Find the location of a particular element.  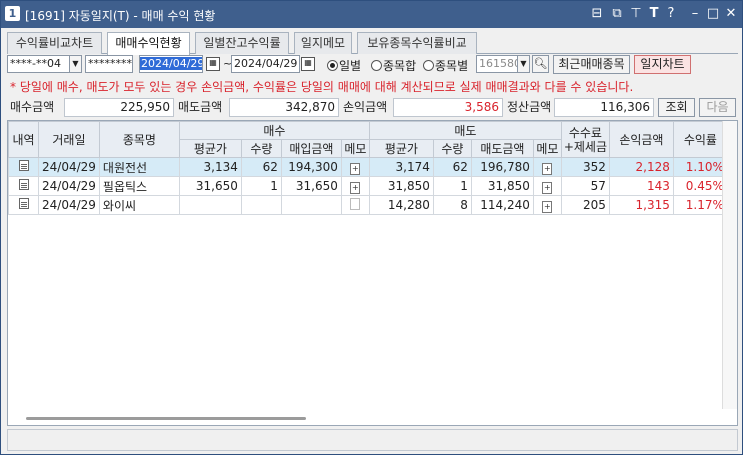

header-rate: 수익률 is located at coordinates (700, 139).